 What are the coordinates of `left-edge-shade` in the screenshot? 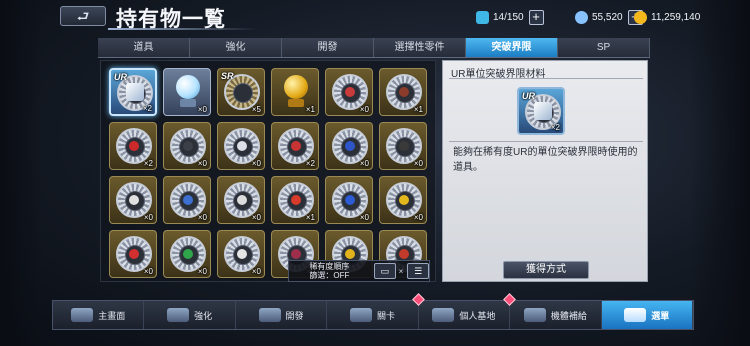 It's located at (21, 173).